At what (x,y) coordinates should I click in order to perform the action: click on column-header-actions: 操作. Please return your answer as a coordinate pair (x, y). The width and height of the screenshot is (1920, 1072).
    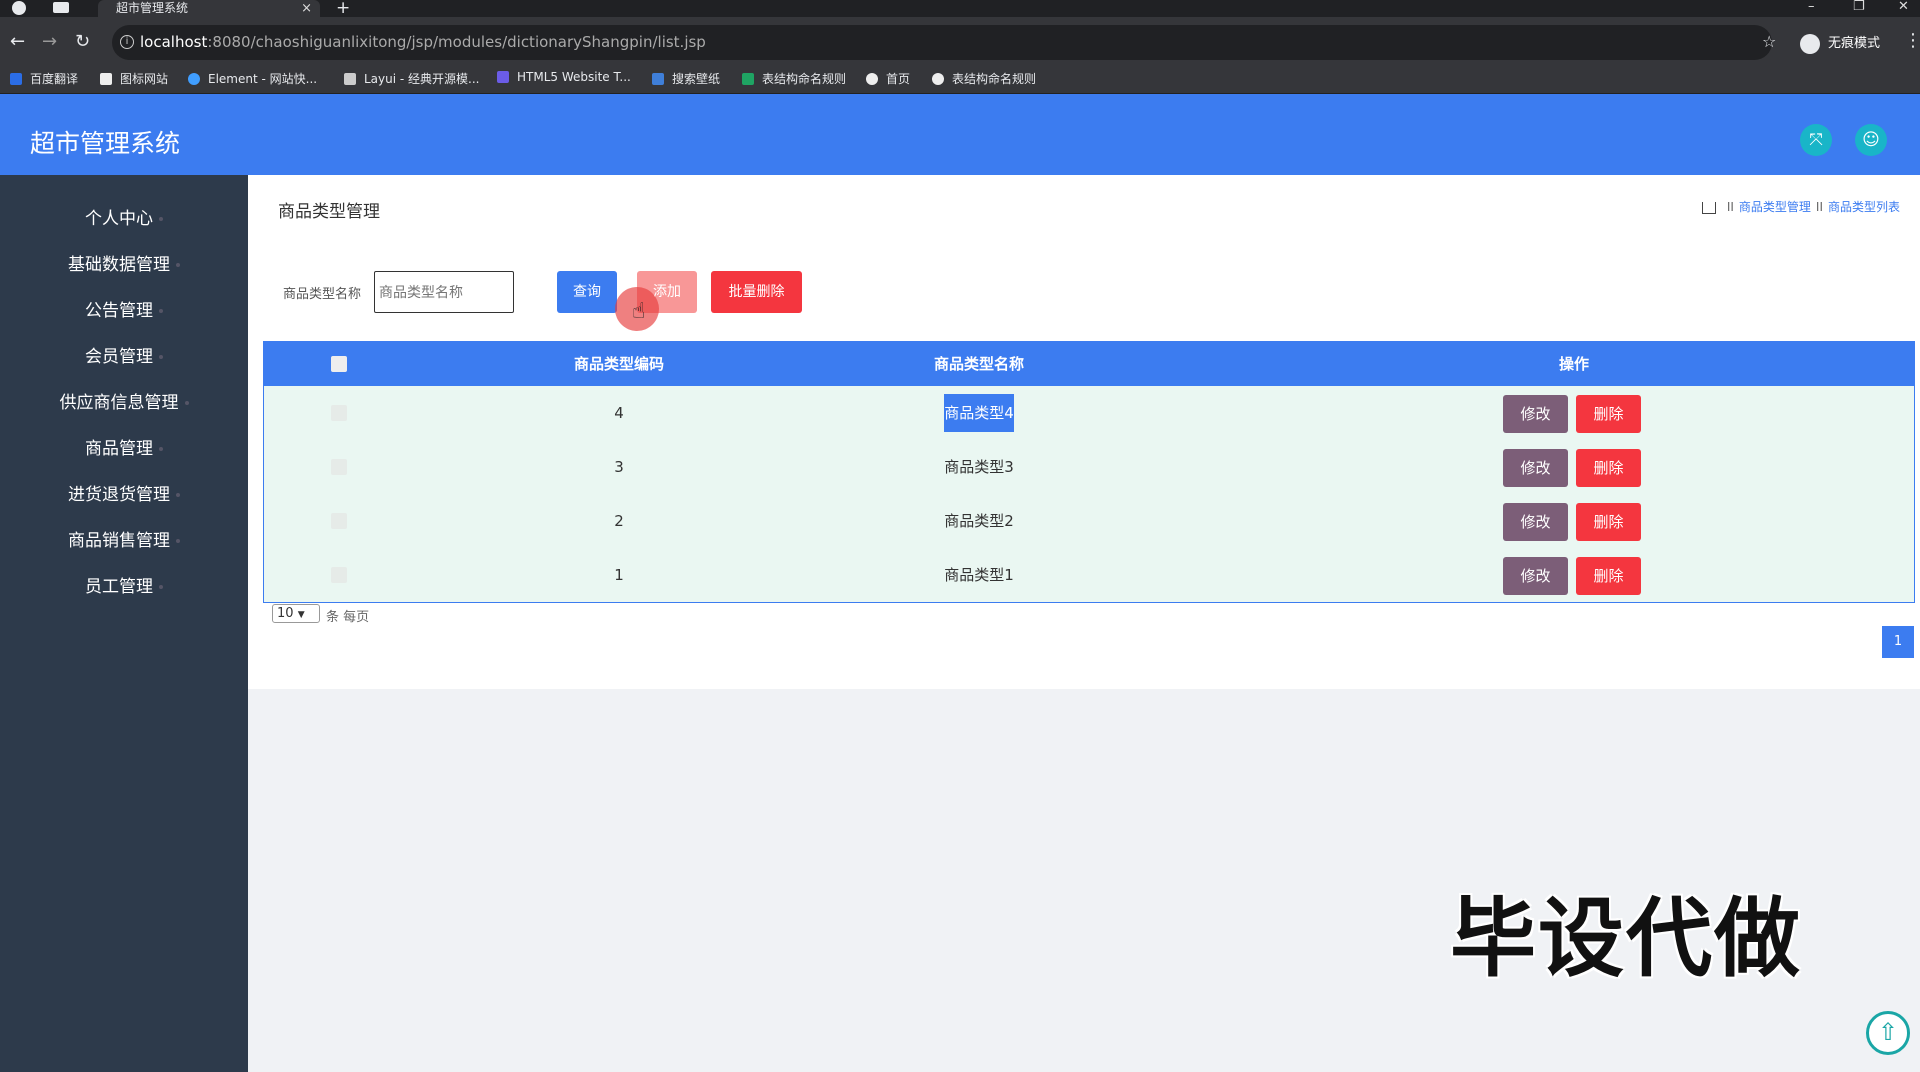
    Looking at the image, I should click on (1573, 364).